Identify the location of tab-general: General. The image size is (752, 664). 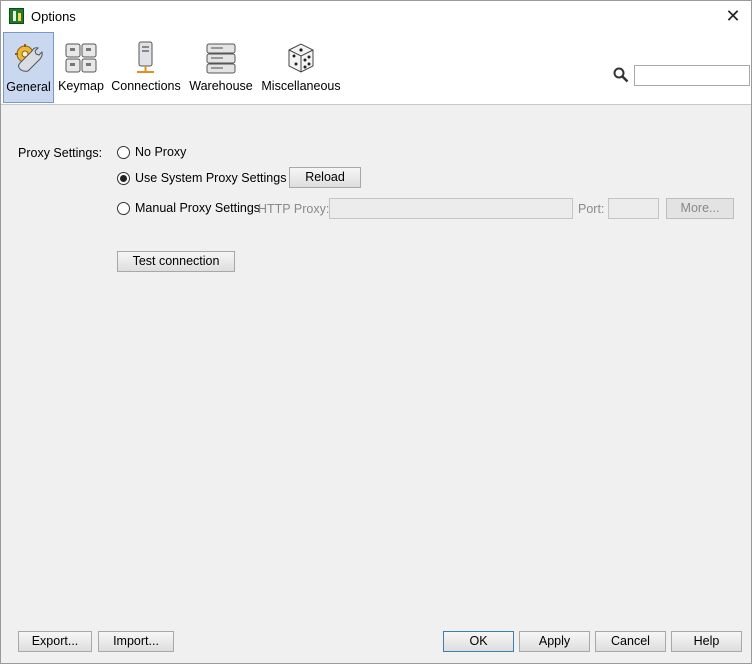
(28, 67).